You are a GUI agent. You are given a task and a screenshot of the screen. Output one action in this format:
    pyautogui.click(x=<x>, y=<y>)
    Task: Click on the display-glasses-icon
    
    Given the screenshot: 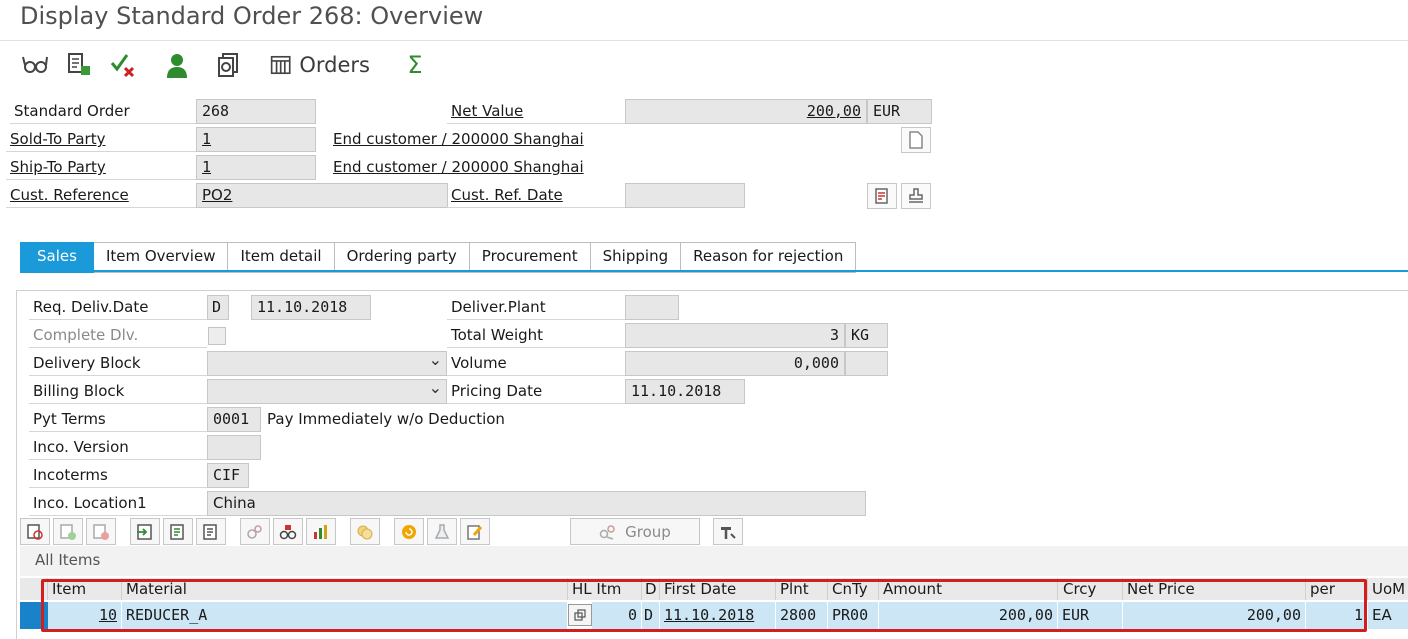 What is the action you would take?
    pyautogui.click(x=35, y=65)
    